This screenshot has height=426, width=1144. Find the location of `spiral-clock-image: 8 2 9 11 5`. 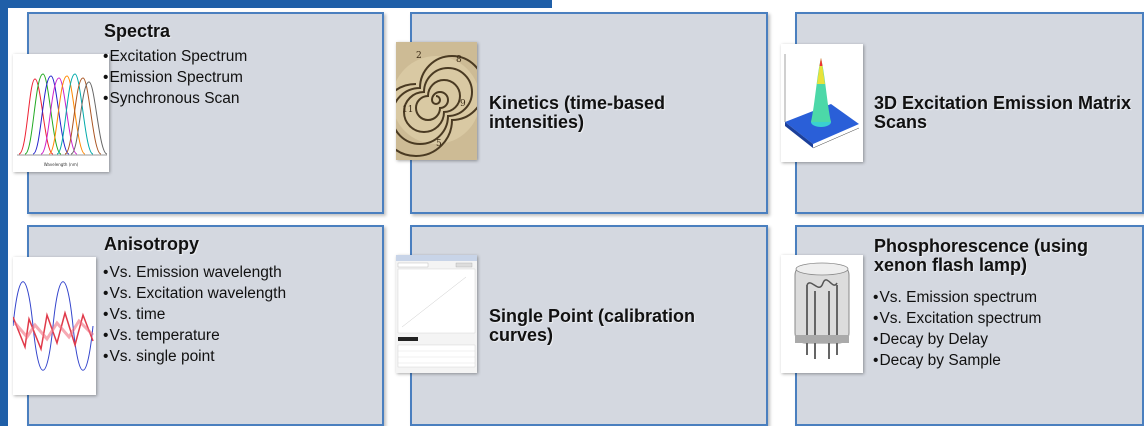

spiral-clock-image: 8 2 9 11 5 is located at coordinates (436, 101).